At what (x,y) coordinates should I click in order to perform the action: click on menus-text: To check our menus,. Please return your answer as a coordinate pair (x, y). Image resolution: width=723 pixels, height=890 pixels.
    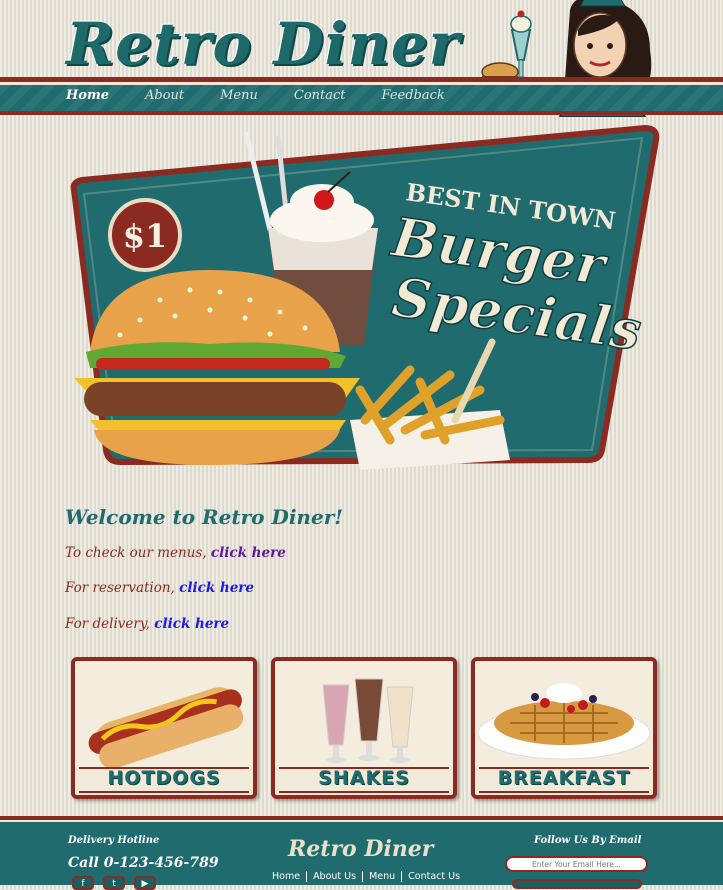
    Looking at the image, I should click on (136, 553).